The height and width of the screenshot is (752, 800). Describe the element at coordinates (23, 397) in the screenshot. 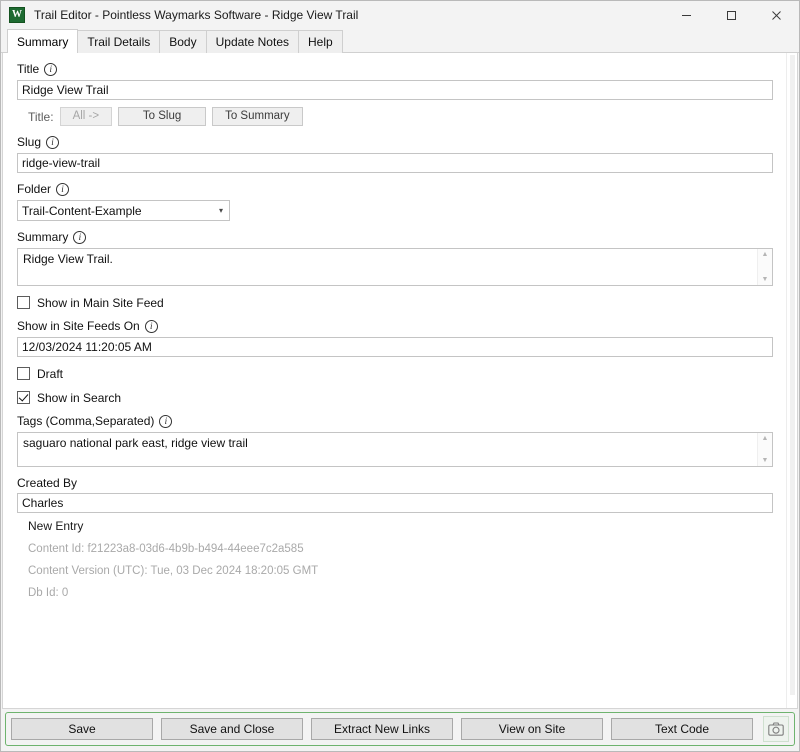

I see `show-in-search-checkbox` at that location.